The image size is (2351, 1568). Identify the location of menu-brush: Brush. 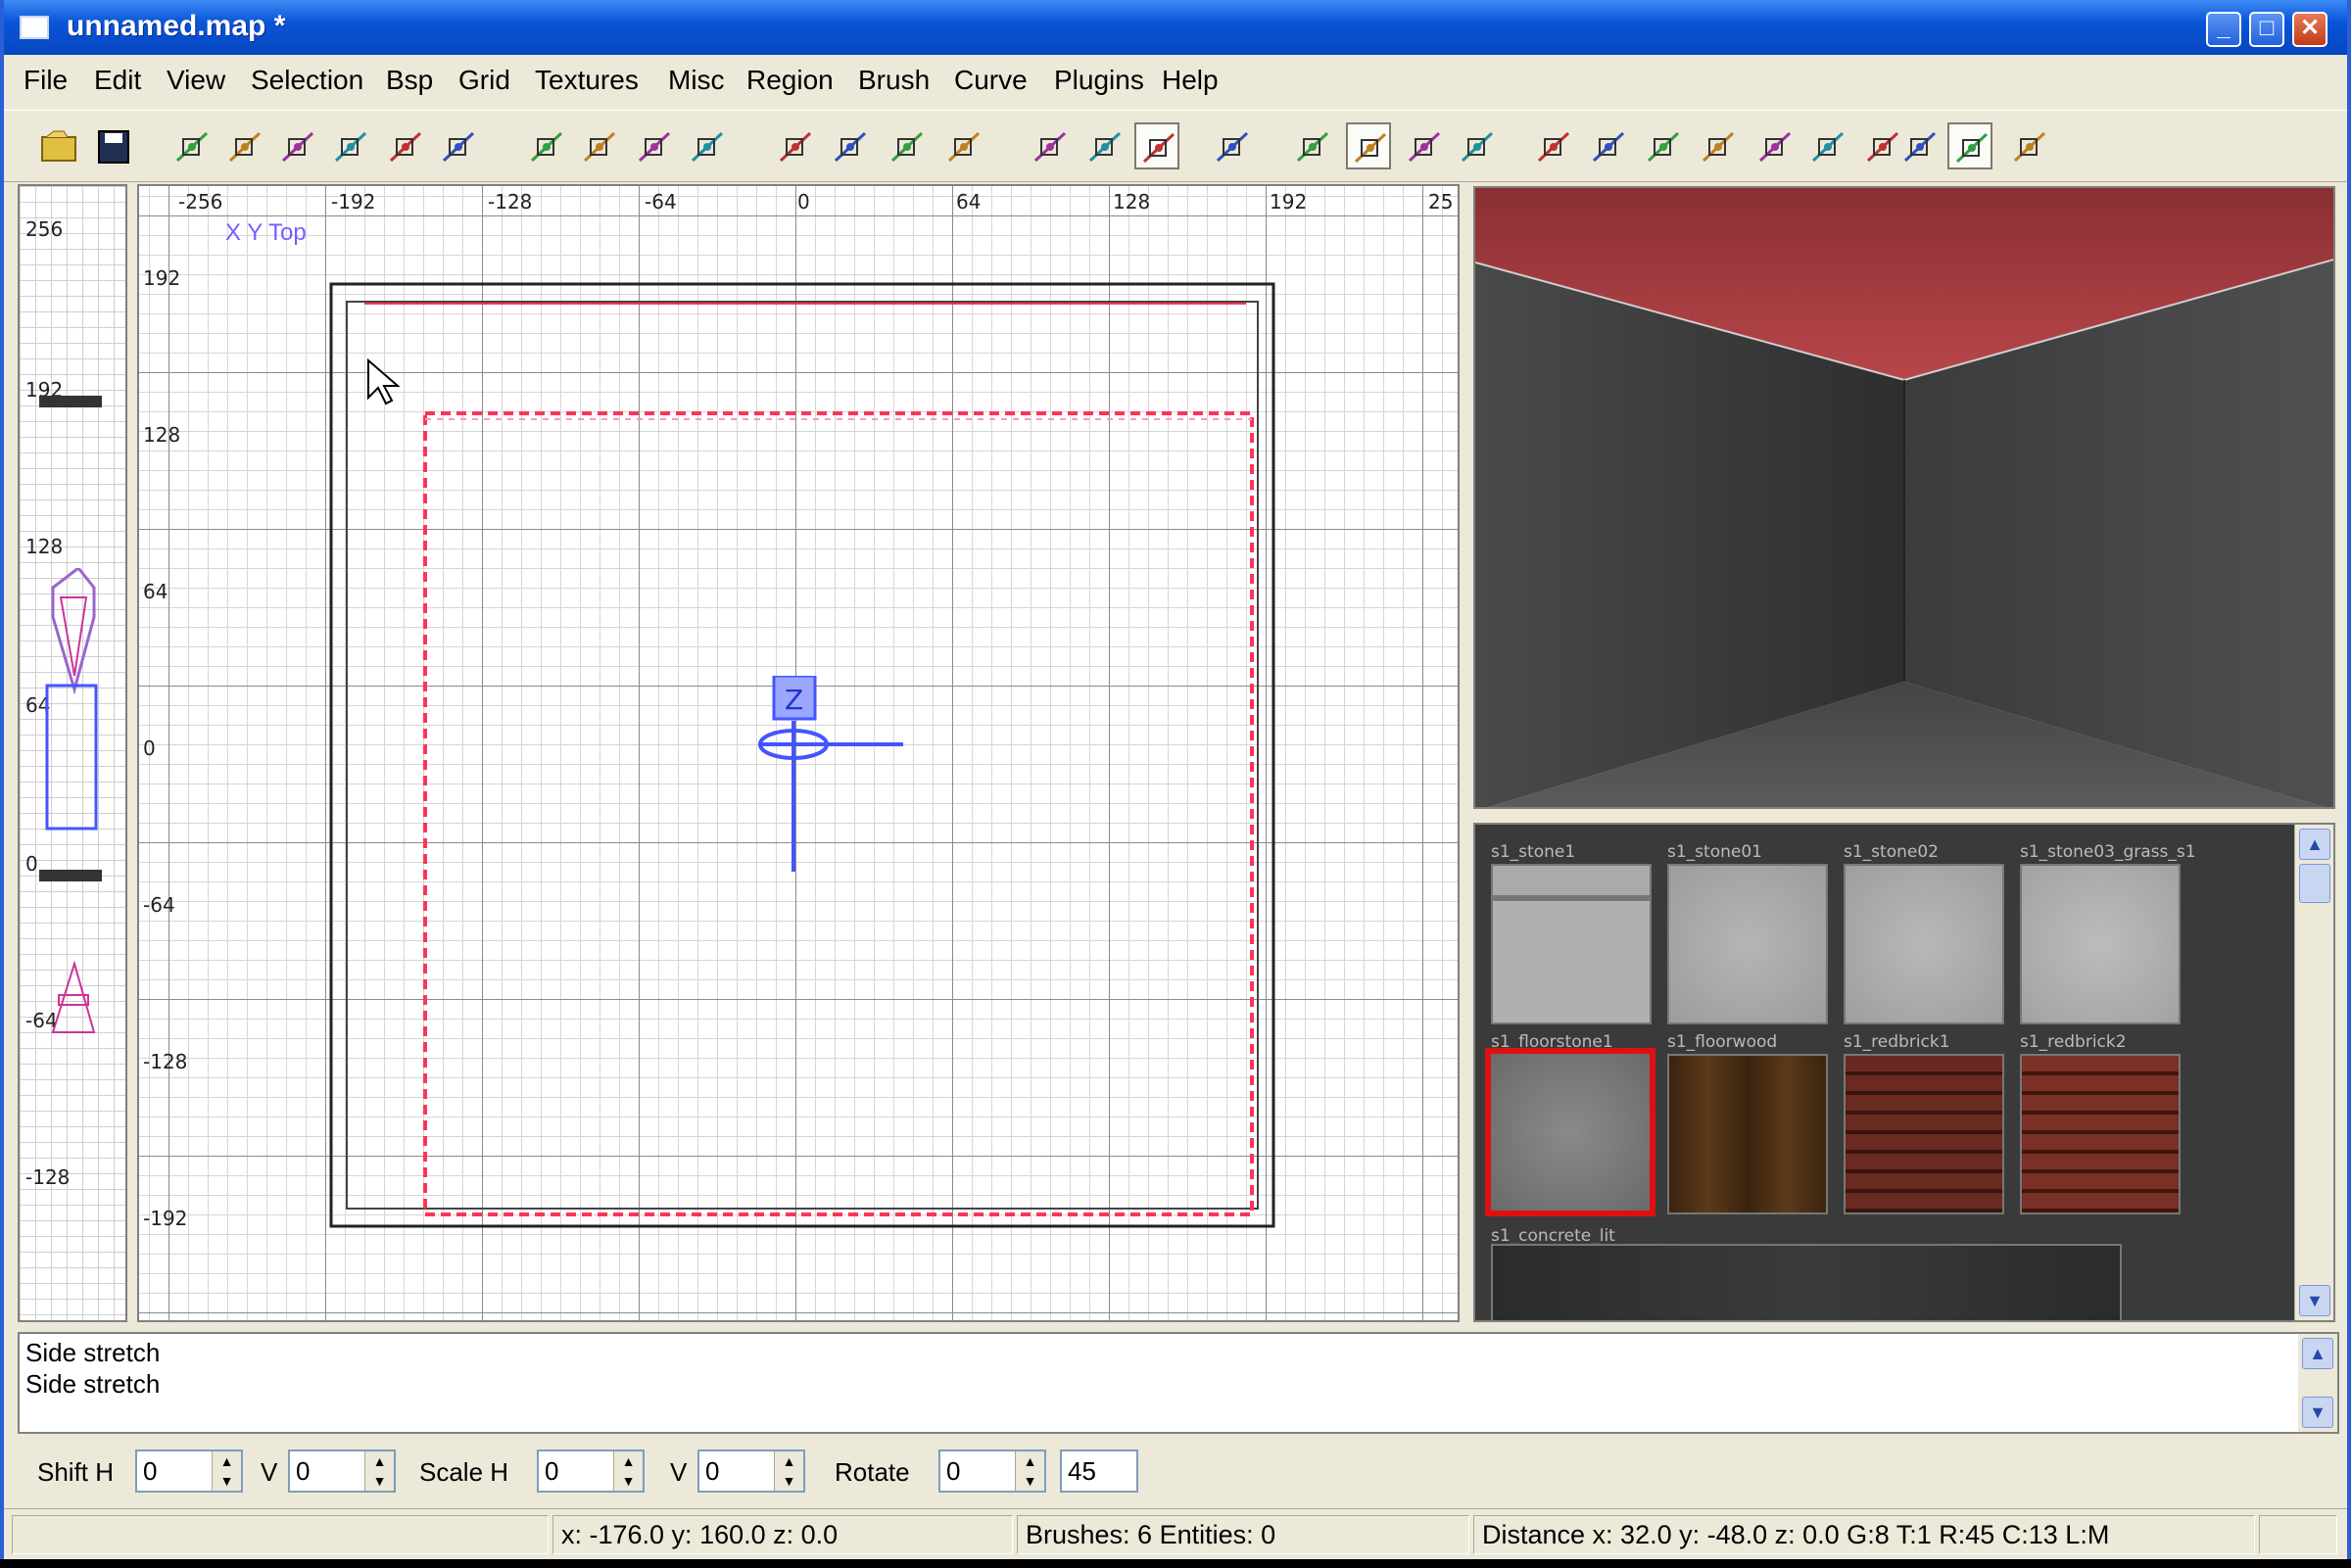
(894, 80).